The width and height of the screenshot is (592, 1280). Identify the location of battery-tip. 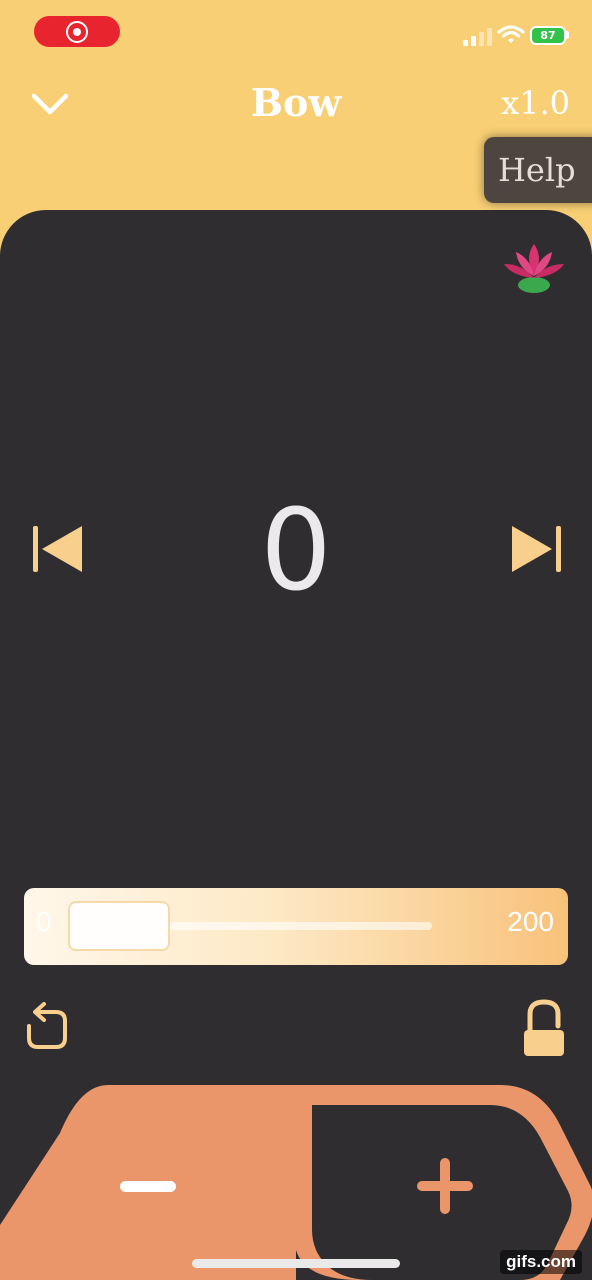
(567, 35).